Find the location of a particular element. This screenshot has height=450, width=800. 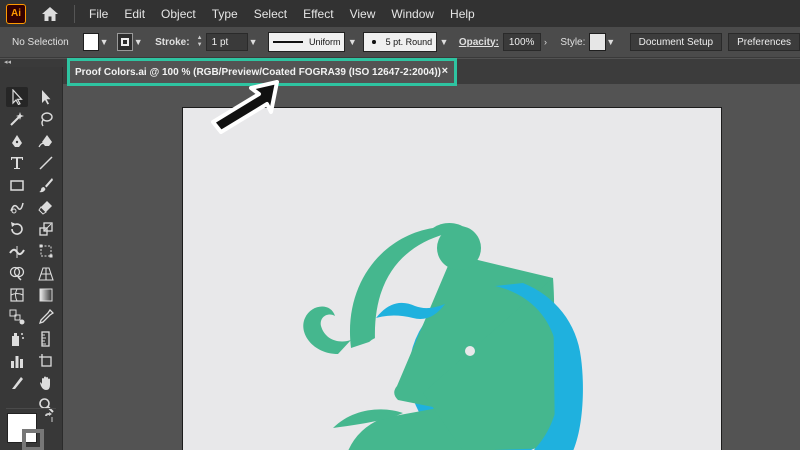

pen-icon is located at coordinates (17, 141).